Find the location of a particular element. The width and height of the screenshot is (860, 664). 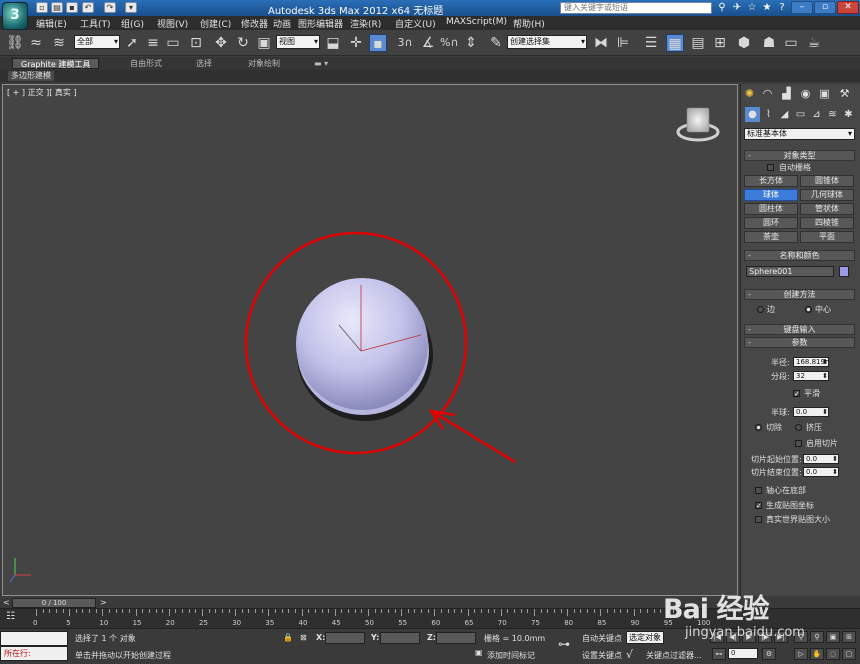

menu-group: 组(G) is located at coordinates (132, 23).